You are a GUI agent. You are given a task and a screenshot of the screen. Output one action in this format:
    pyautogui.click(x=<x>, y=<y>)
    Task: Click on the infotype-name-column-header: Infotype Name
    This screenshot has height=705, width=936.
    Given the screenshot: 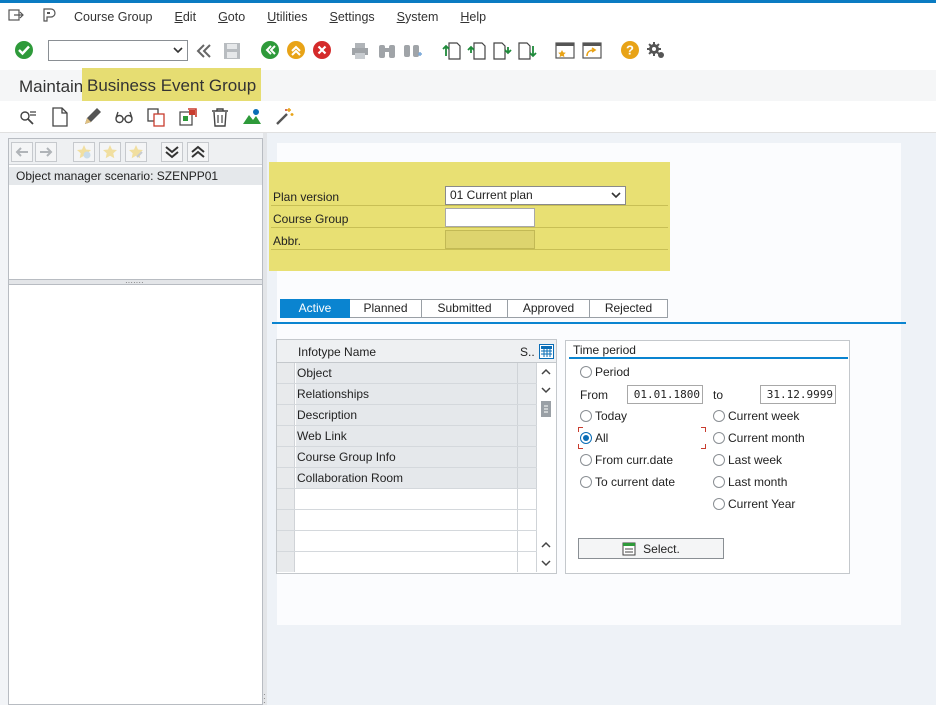 What is the action you would take?
    pyautogui.click(x=337, y=352)
    